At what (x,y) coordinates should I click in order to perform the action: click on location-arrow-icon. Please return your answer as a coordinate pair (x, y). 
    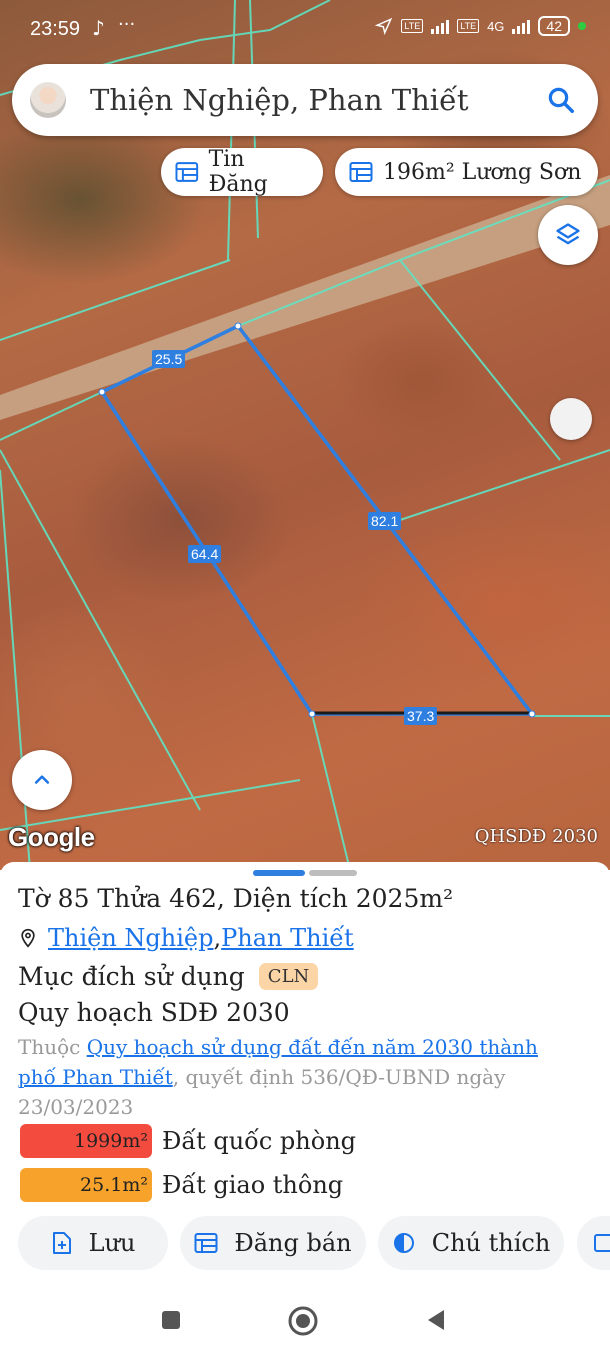
    Looking at the image, I should click on (384, 26).